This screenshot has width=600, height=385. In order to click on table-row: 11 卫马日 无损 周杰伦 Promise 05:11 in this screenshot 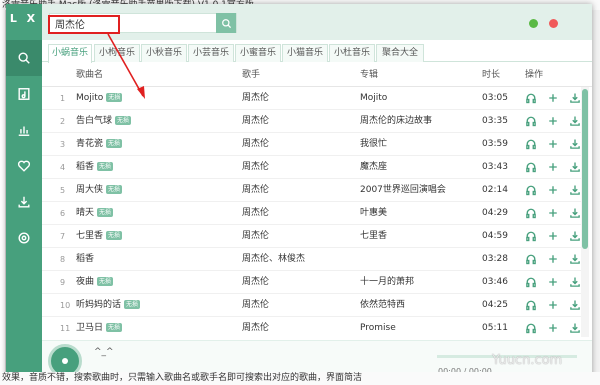, I will do `click(312, 327)`.